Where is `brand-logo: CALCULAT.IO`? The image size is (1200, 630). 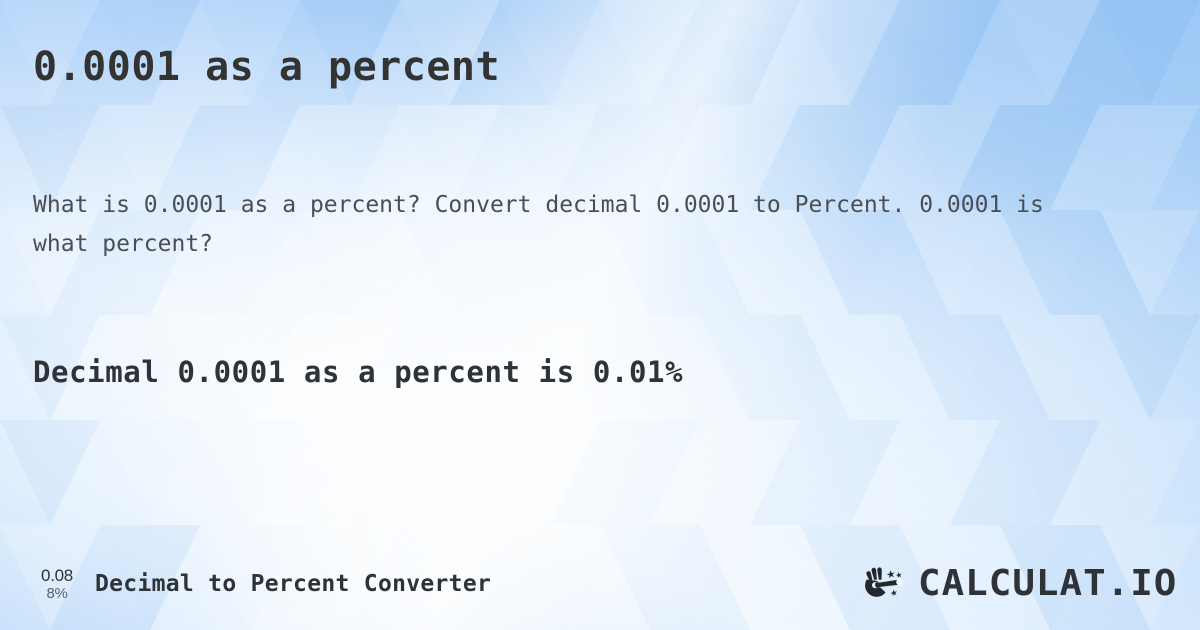 brand-logo: CALCULAT.IO is located at coordinates (1018, 584).